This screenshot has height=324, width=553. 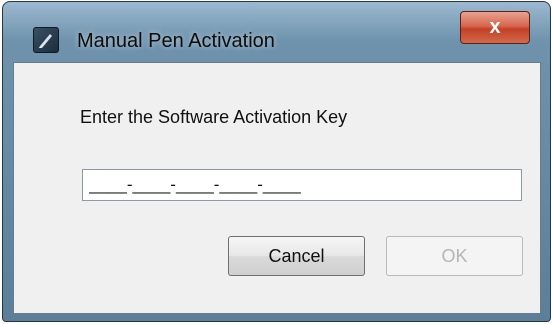 What do you see at coordinates (302, 185) in the screenshot?
I see `activation-key-input` at bounding box center [302, 185].